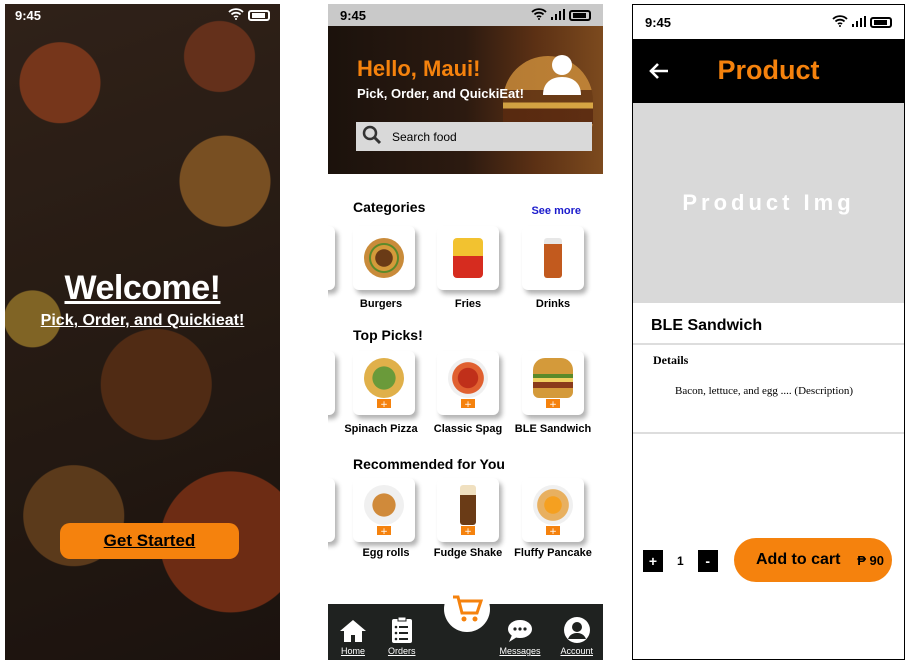 This screenshot has height=666, width=913. I want to click on shake-icon, so click(468, 505).